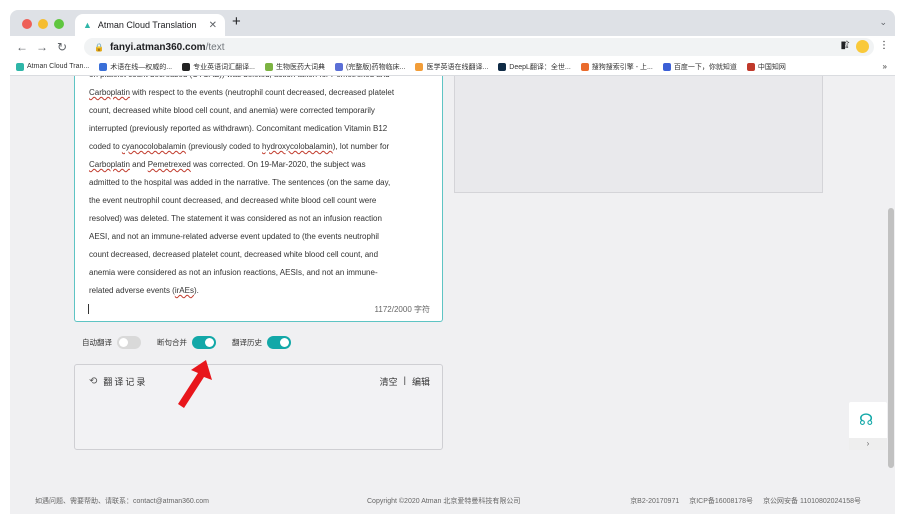 The image size is (907, 524). What do you see at coordinates (279, 342) in the screenshot?
I see `translation-history-toggle` at bounding box center [279, 342].